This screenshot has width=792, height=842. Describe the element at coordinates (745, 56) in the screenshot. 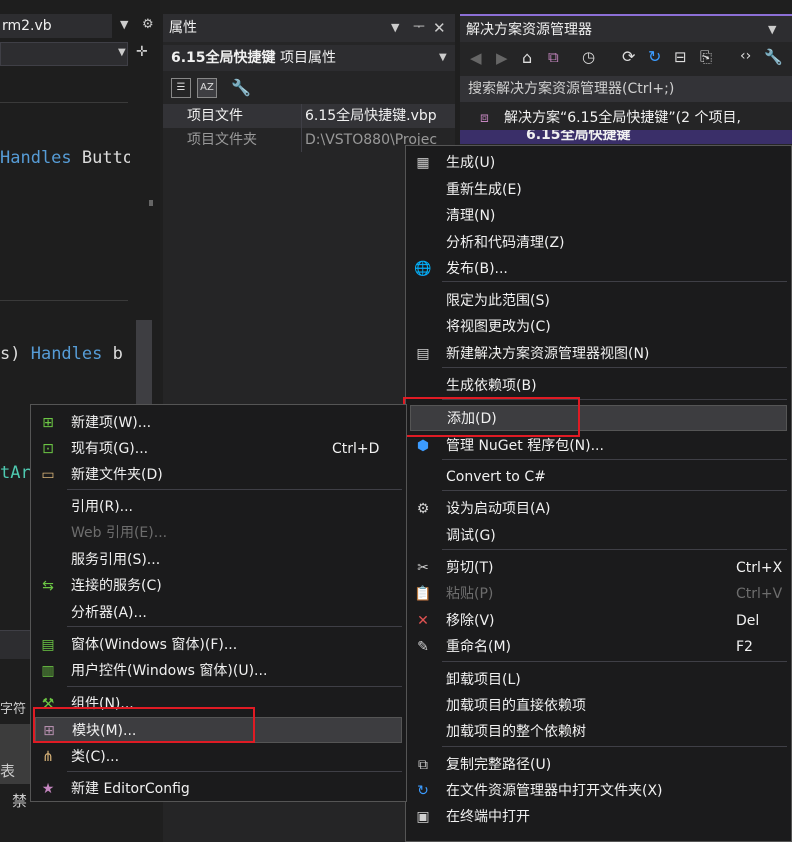

I see `code-view-icon: ‹›` at that location.